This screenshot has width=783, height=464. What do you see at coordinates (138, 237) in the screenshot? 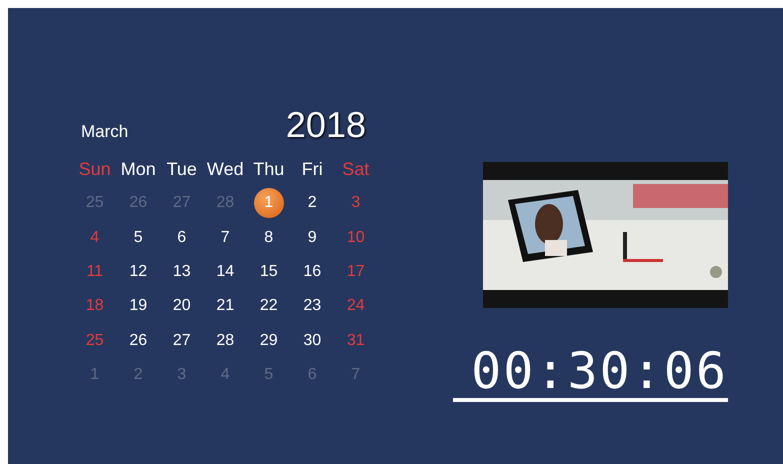
I see `calendar-day: 5` at bounding box center [138, 237].